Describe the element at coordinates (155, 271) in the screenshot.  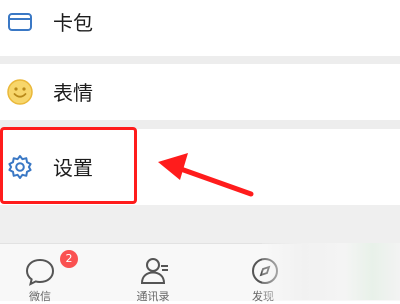
I see `contacts-icon` at that location.